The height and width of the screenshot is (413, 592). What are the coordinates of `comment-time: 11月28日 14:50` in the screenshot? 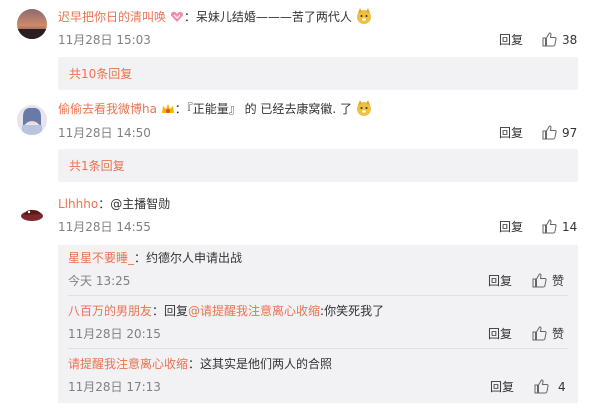 It's located at (104, 133).